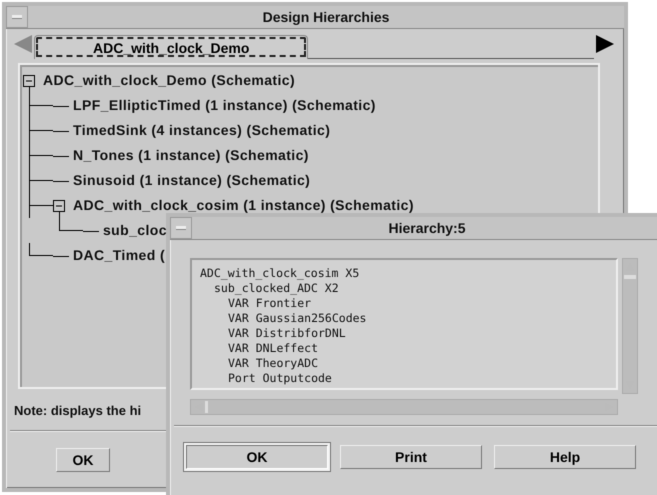  What do you see at coordinates (201, 130) in the screenshot?
I see `tree-item: TimedSink (4 instances) (Schematic)` at bounding box center [201, 130].